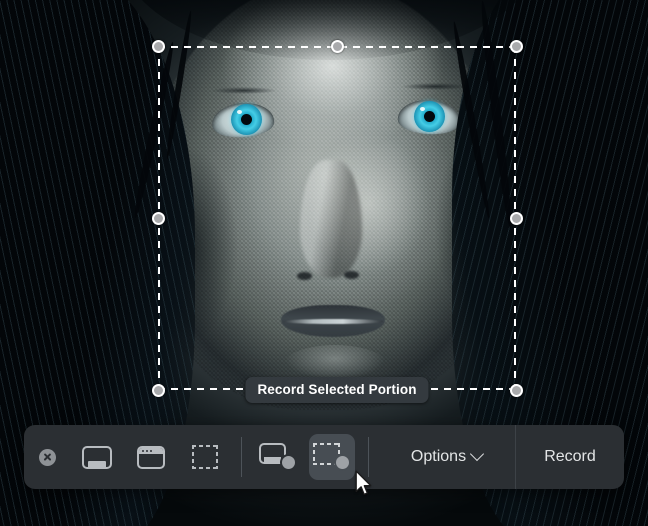 The width and height of the screenshot is (648, 526). I want to click on capture-selected-window-button, so click(151, 457).